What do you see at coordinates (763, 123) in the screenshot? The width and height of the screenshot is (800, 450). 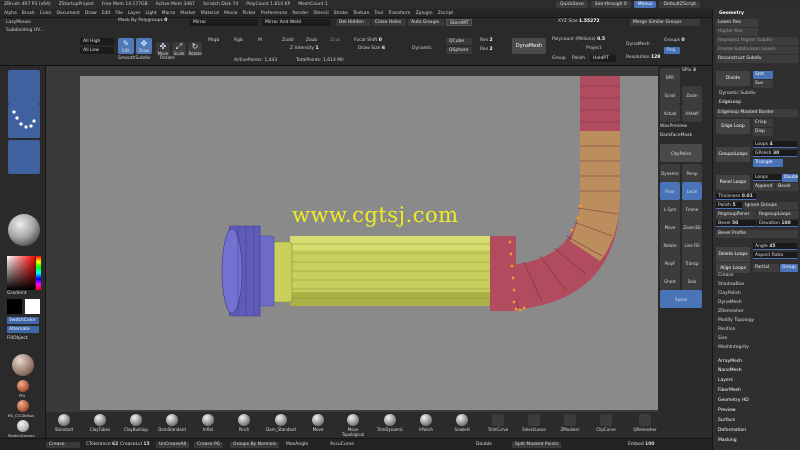 I see `crisp-toggle: Crisp` at bounding box center [763, 123].